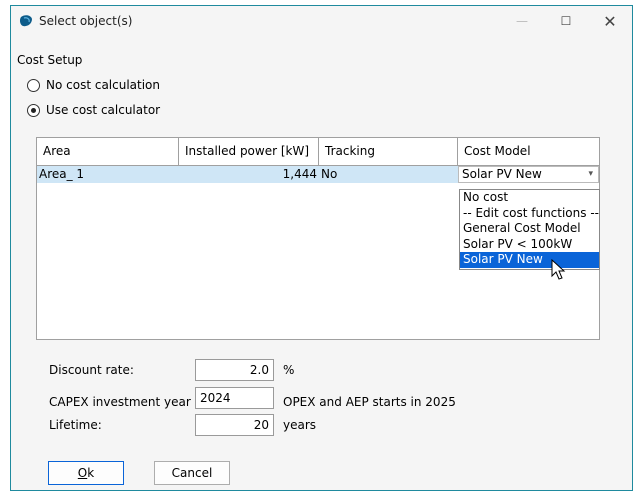 Image resolution: width=634 pixels, height=492 pixels. I want to click on radio-checked-icon, so click(33, 110).